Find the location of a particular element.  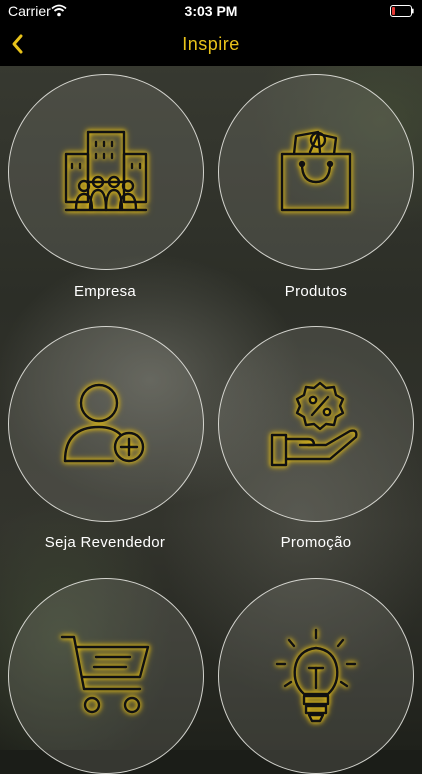

navigation-bar: Inspire is located at coordinates (211, 44).